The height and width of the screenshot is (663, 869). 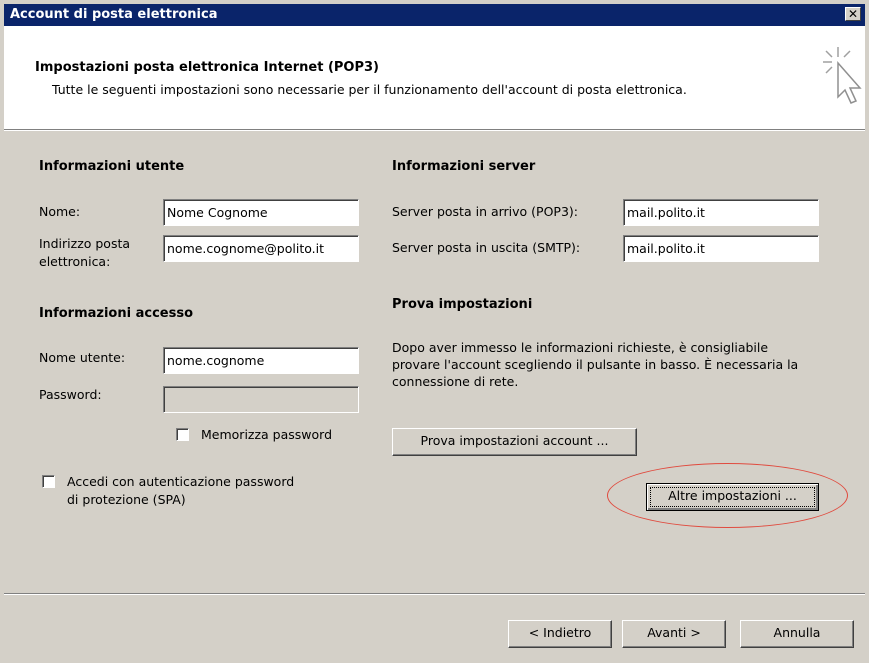 What do you see at coordinates (82, 357) in the screenshot?
I see `username-label: Nome utente:` at bounding box center [82, 357].